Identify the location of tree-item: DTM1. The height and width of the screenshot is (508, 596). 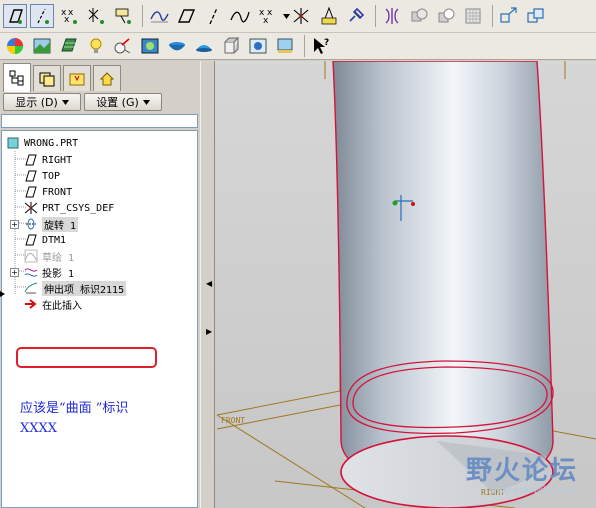
(45, 240).